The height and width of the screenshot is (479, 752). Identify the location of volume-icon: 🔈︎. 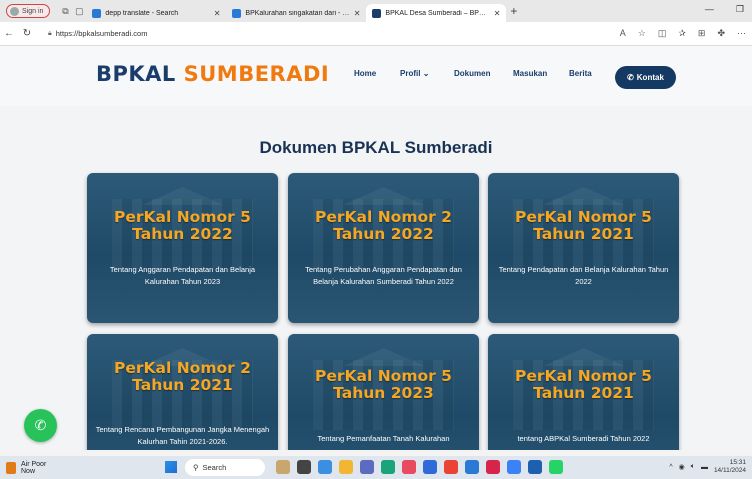
(693, 467).